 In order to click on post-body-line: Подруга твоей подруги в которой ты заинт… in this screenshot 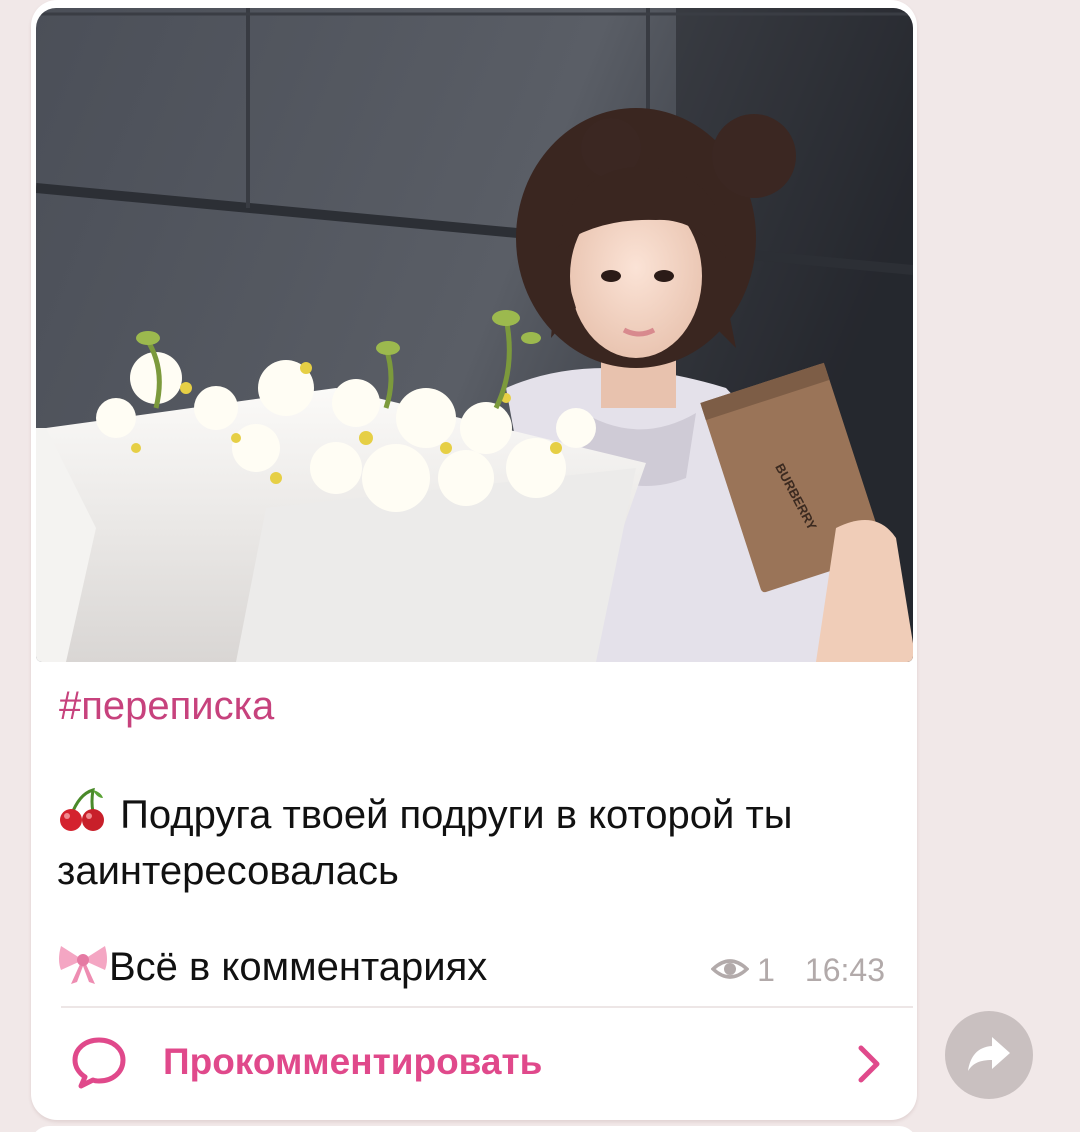, I will do `click(425, 843)`.